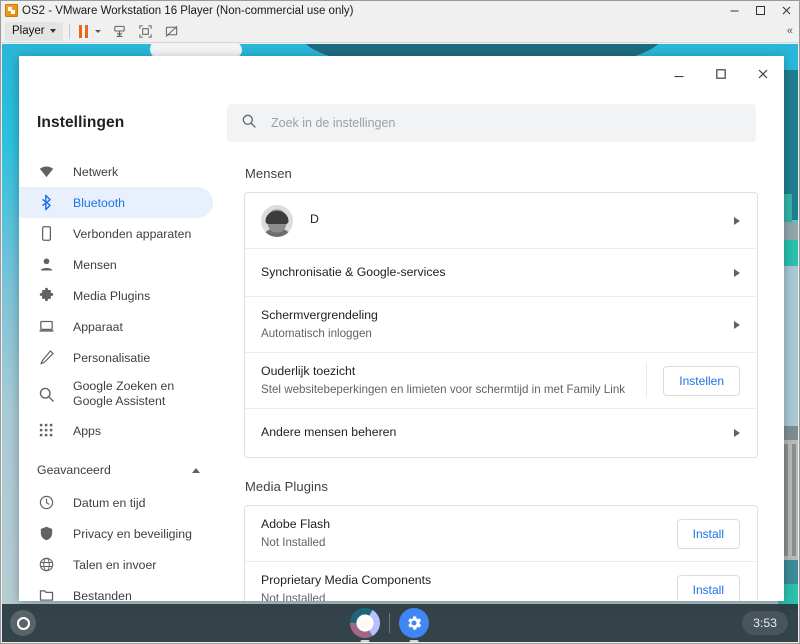  What do you see at coordinates (46, 265) in the screenshot?
I see `person-icon` at bounding box center [46, 265].